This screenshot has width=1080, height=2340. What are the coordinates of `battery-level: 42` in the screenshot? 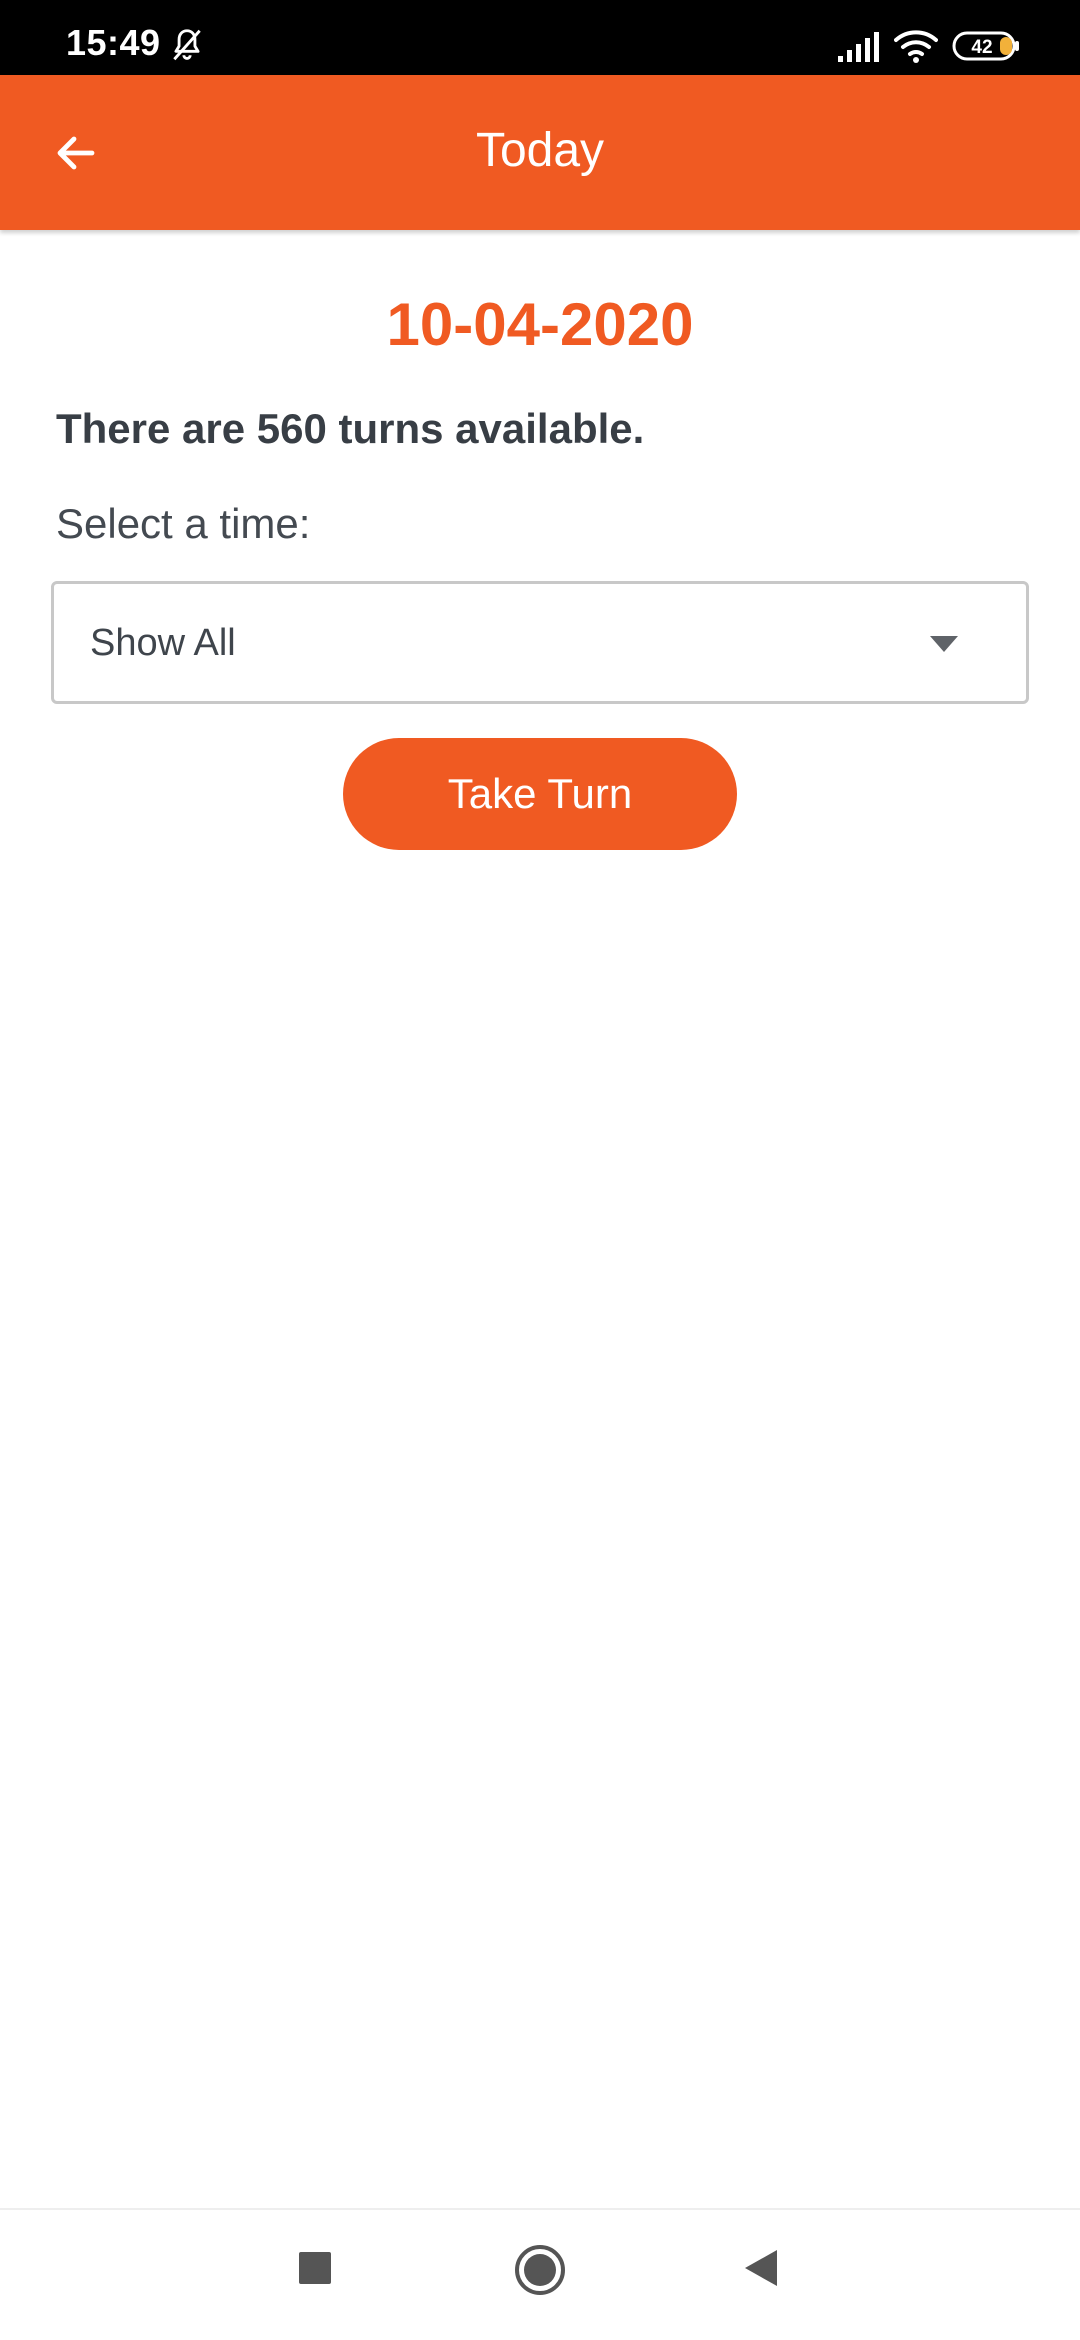 It's located at (981, 47).